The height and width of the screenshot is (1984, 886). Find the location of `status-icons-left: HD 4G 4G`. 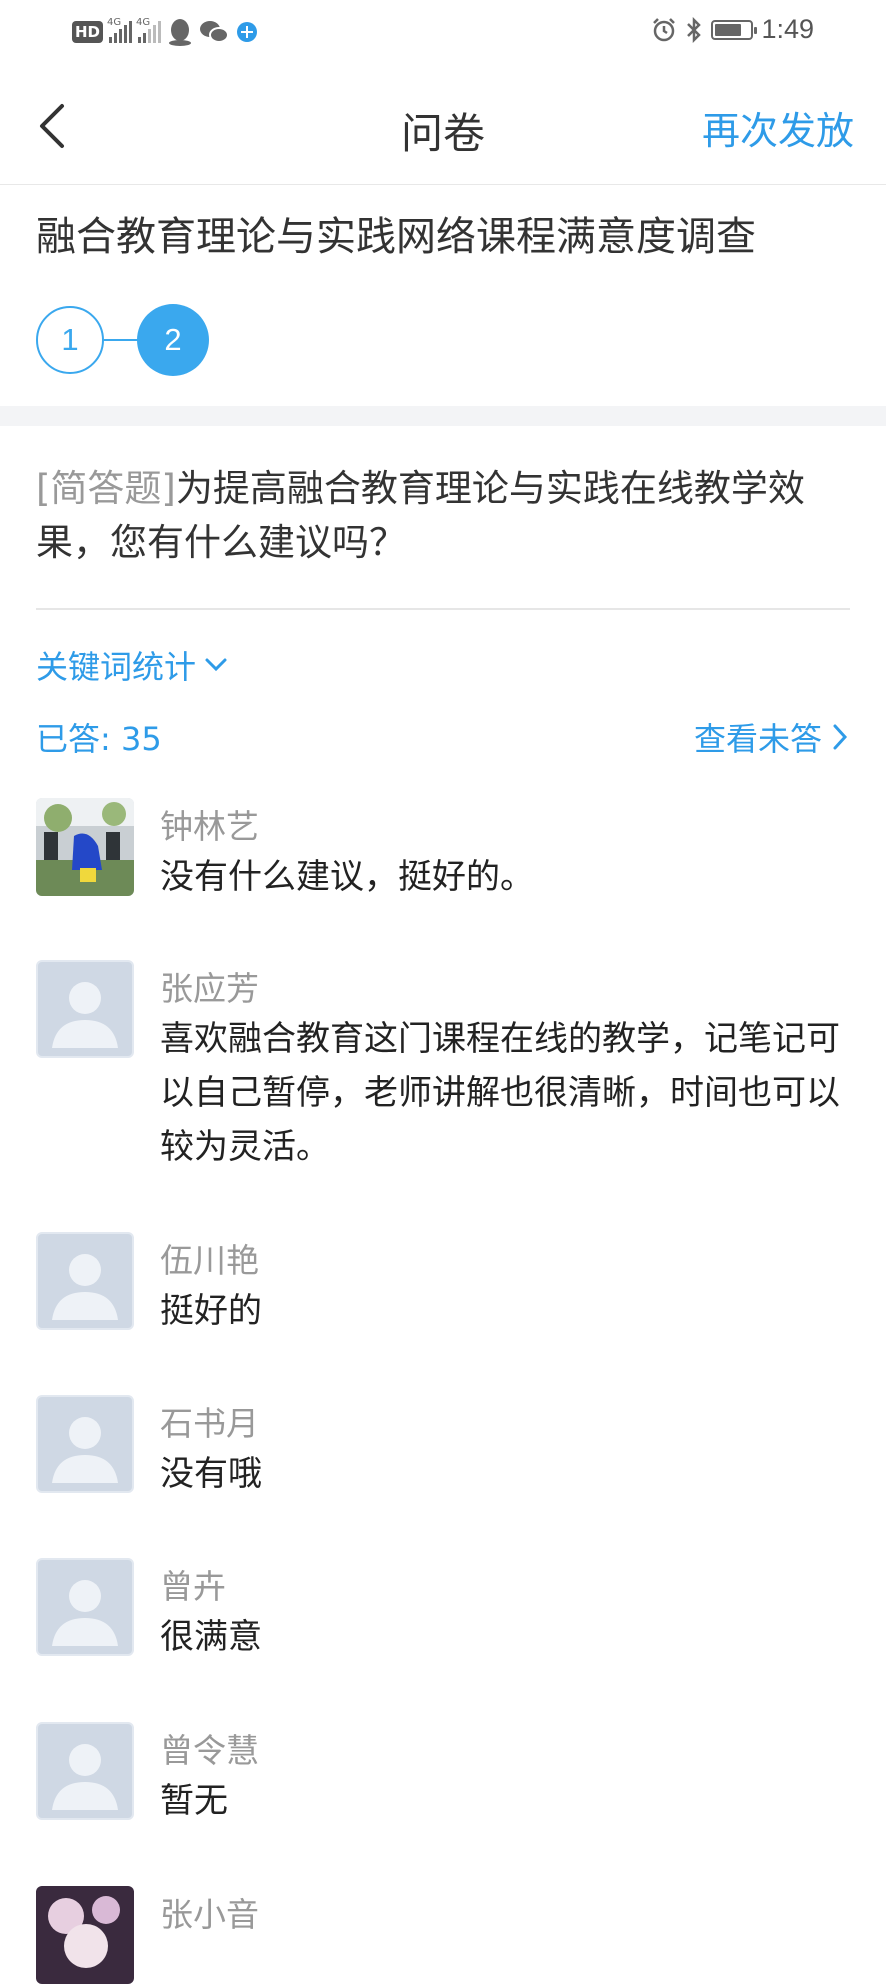

status-icons-left: HD 4G 4G is located at coordinates (165, 31).